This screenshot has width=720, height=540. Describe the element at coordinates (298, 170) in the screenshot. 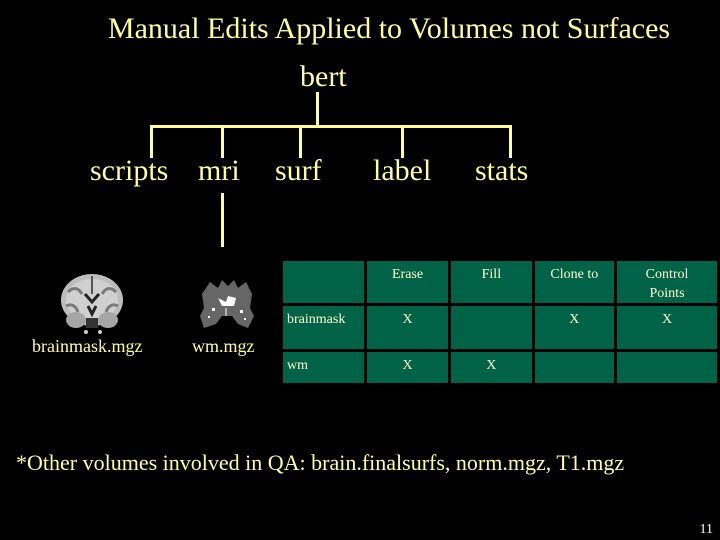

I see `tree-node-surf: surf` at that location.